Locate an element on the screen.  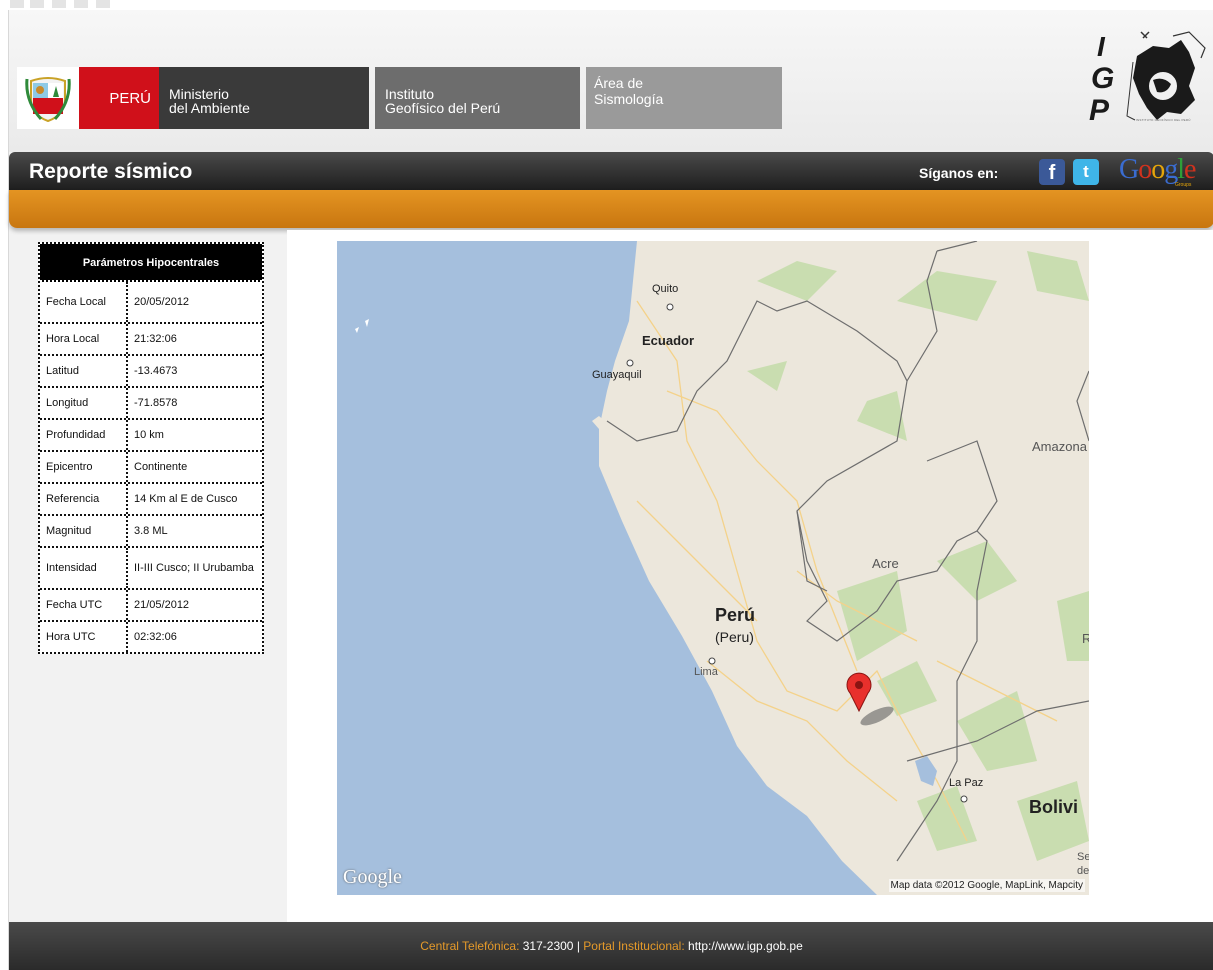
facebook-icon: f is located at coordinates (1052, 172).